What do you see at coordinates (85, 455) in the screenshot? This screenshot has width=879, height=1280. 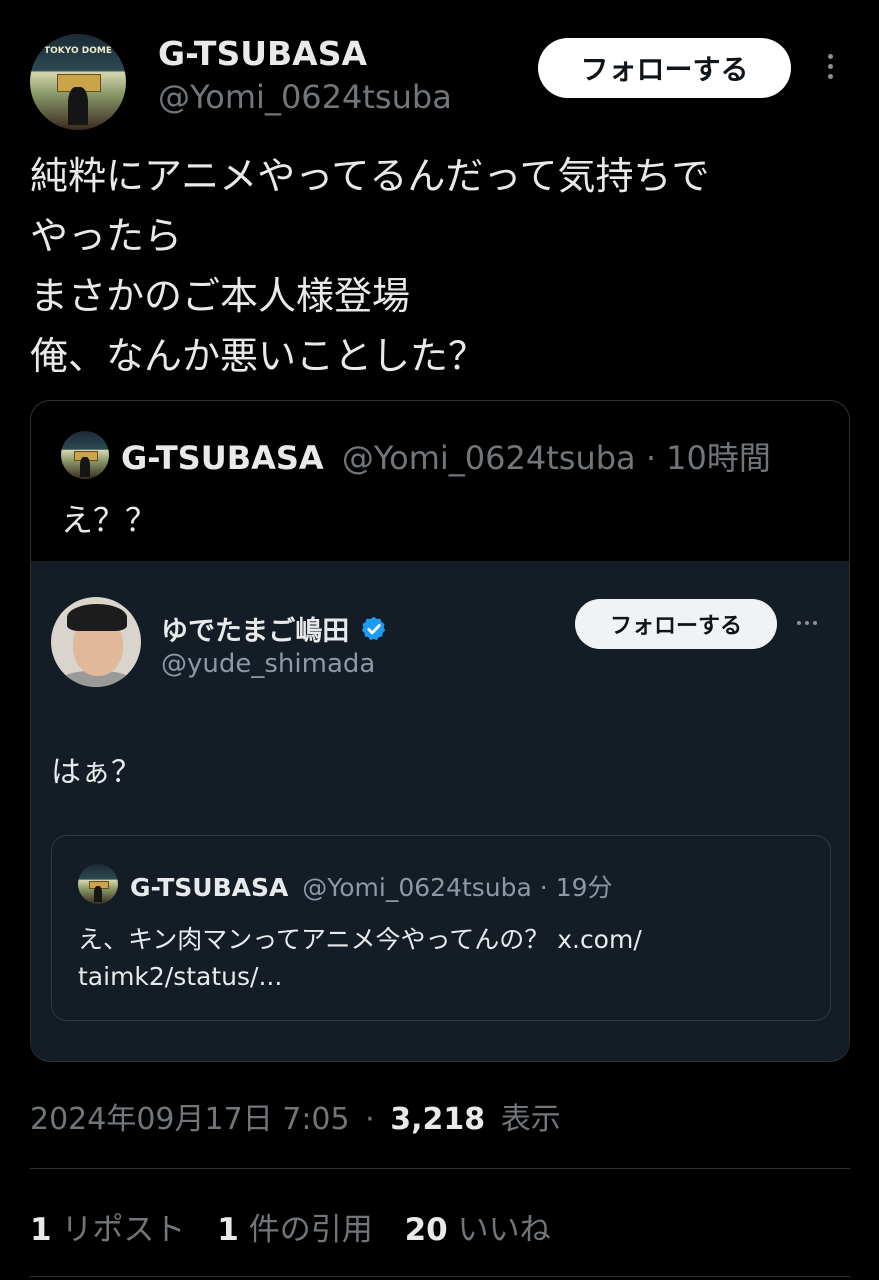 I see `quote-avatar` at bounding box center [85, 455].